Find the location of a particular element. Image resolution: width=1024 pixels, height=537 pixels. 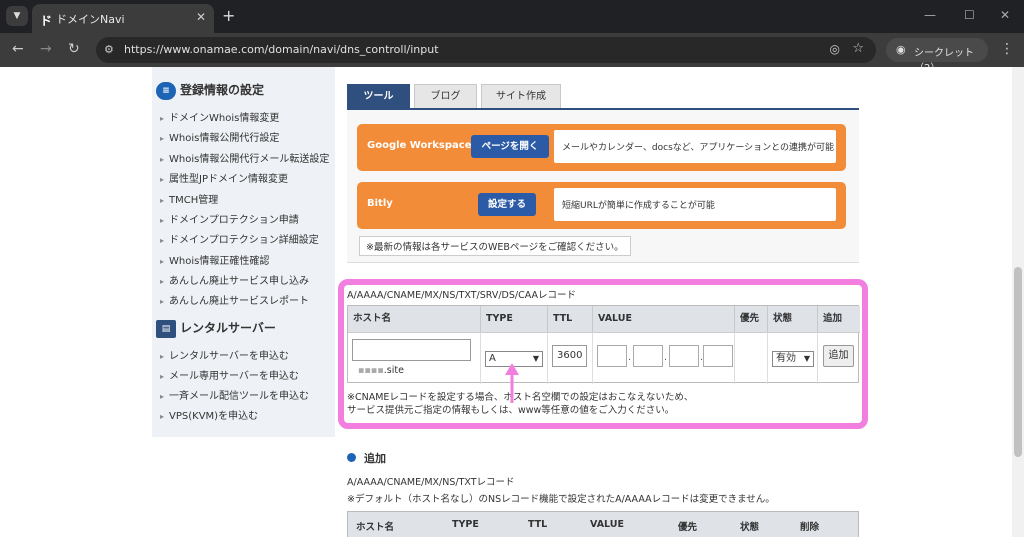

header-value: VALUE is located at coordinates (607, 524).